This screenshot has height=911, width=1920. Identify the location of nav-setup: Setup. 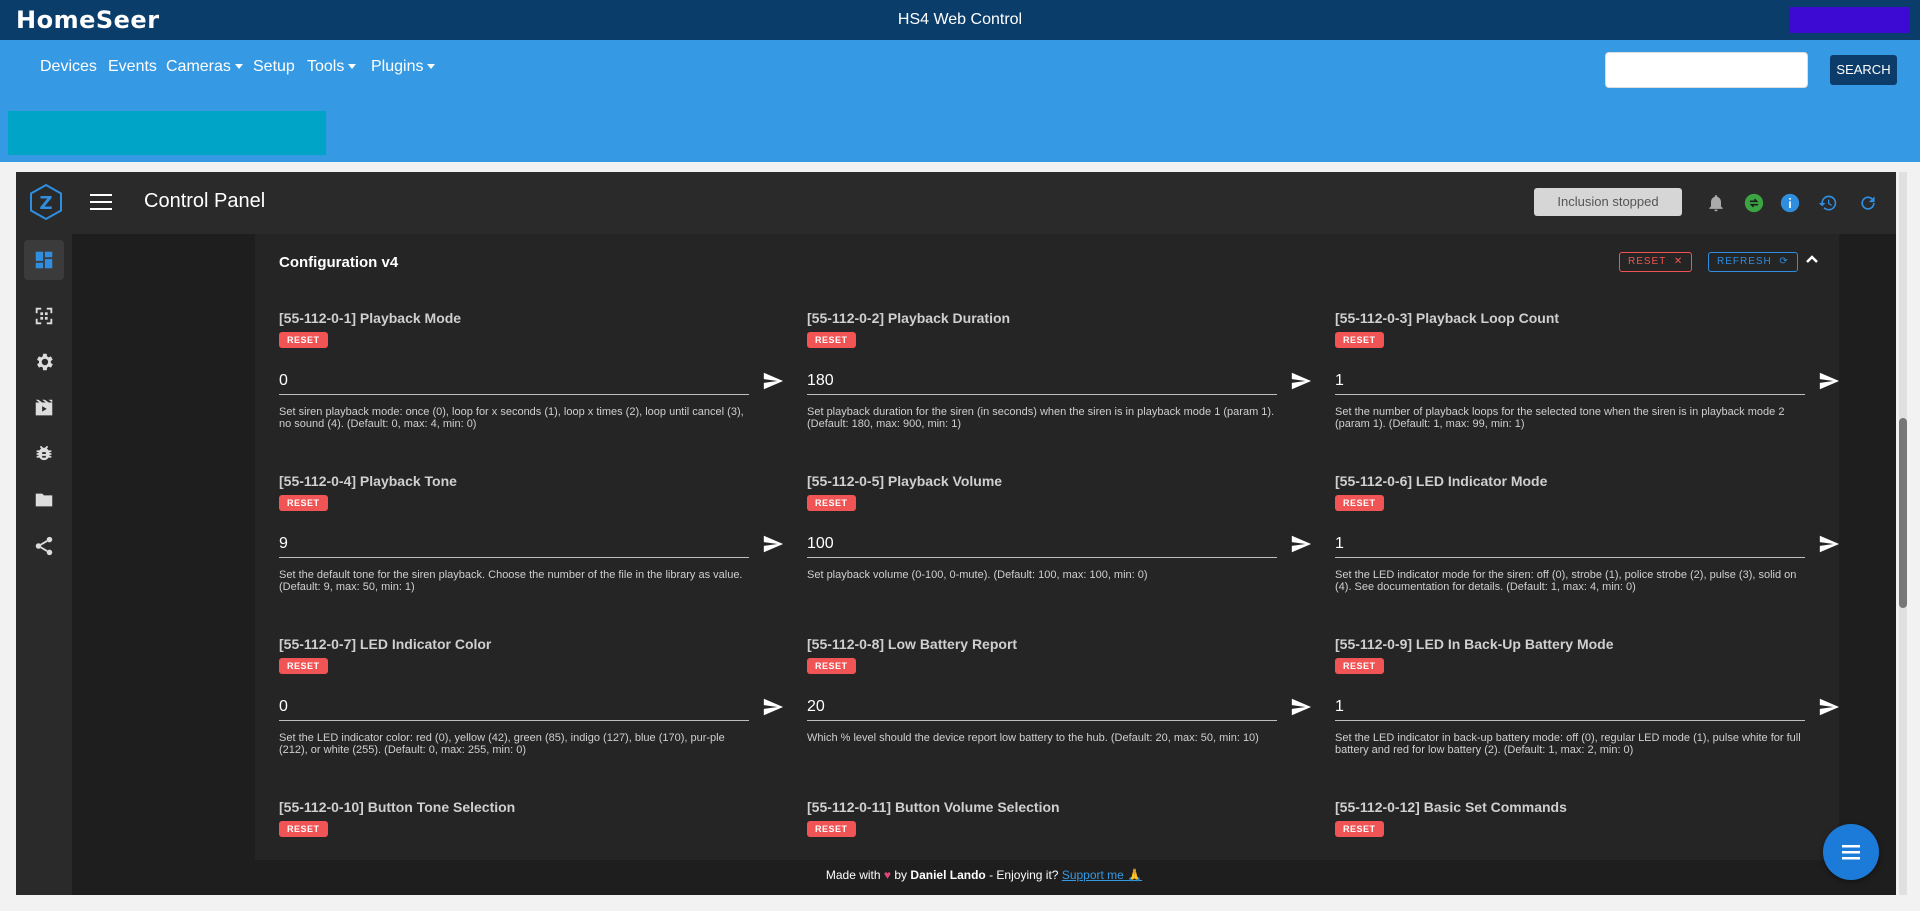
(274, 67).